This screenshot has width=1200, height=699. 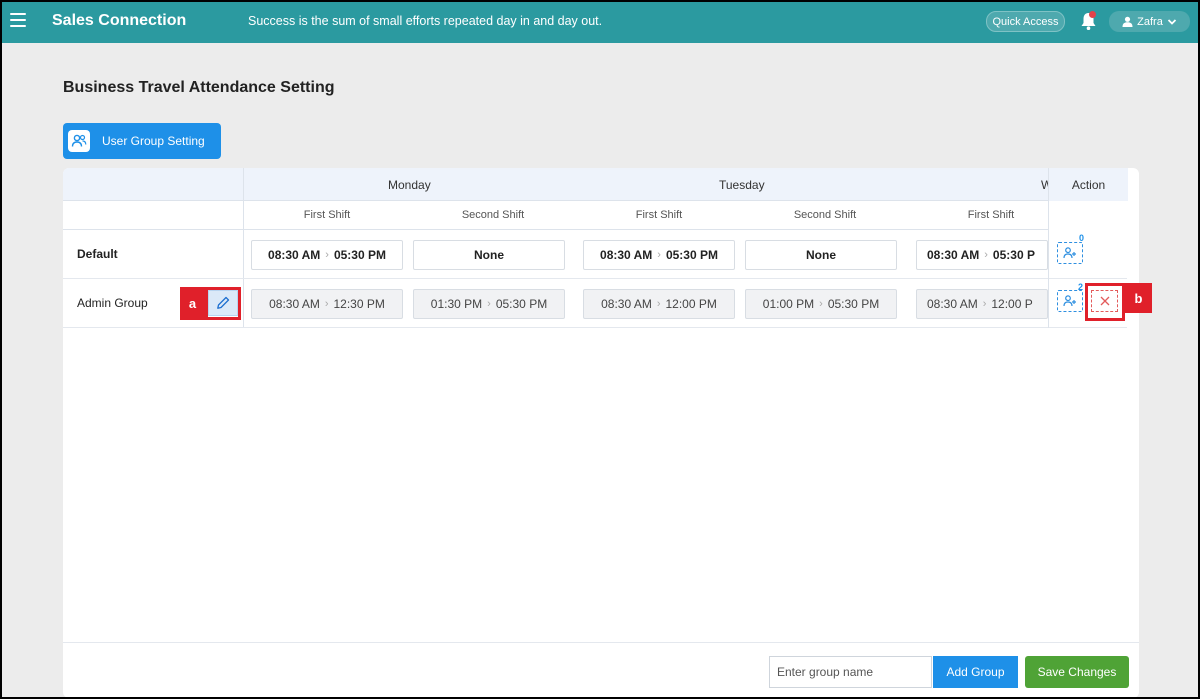 What do you see at coordinates (1088, 215) in the screenshot?
I see `action-header-spacer` at bounding box center [1088, 215].